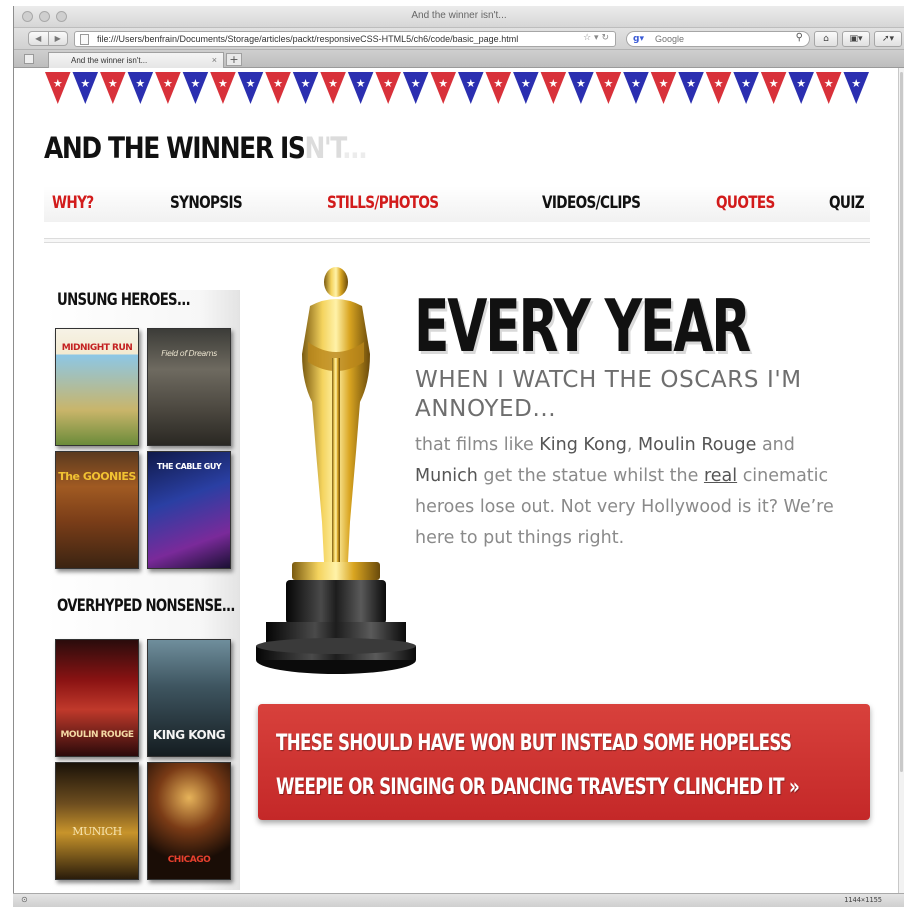 The width and height of the screenshot is (904, 907). Describe the element at coordinates (383, 203) in the screenshot. I see `nav-item-stills: STILLS/PHOTOS` at that location.